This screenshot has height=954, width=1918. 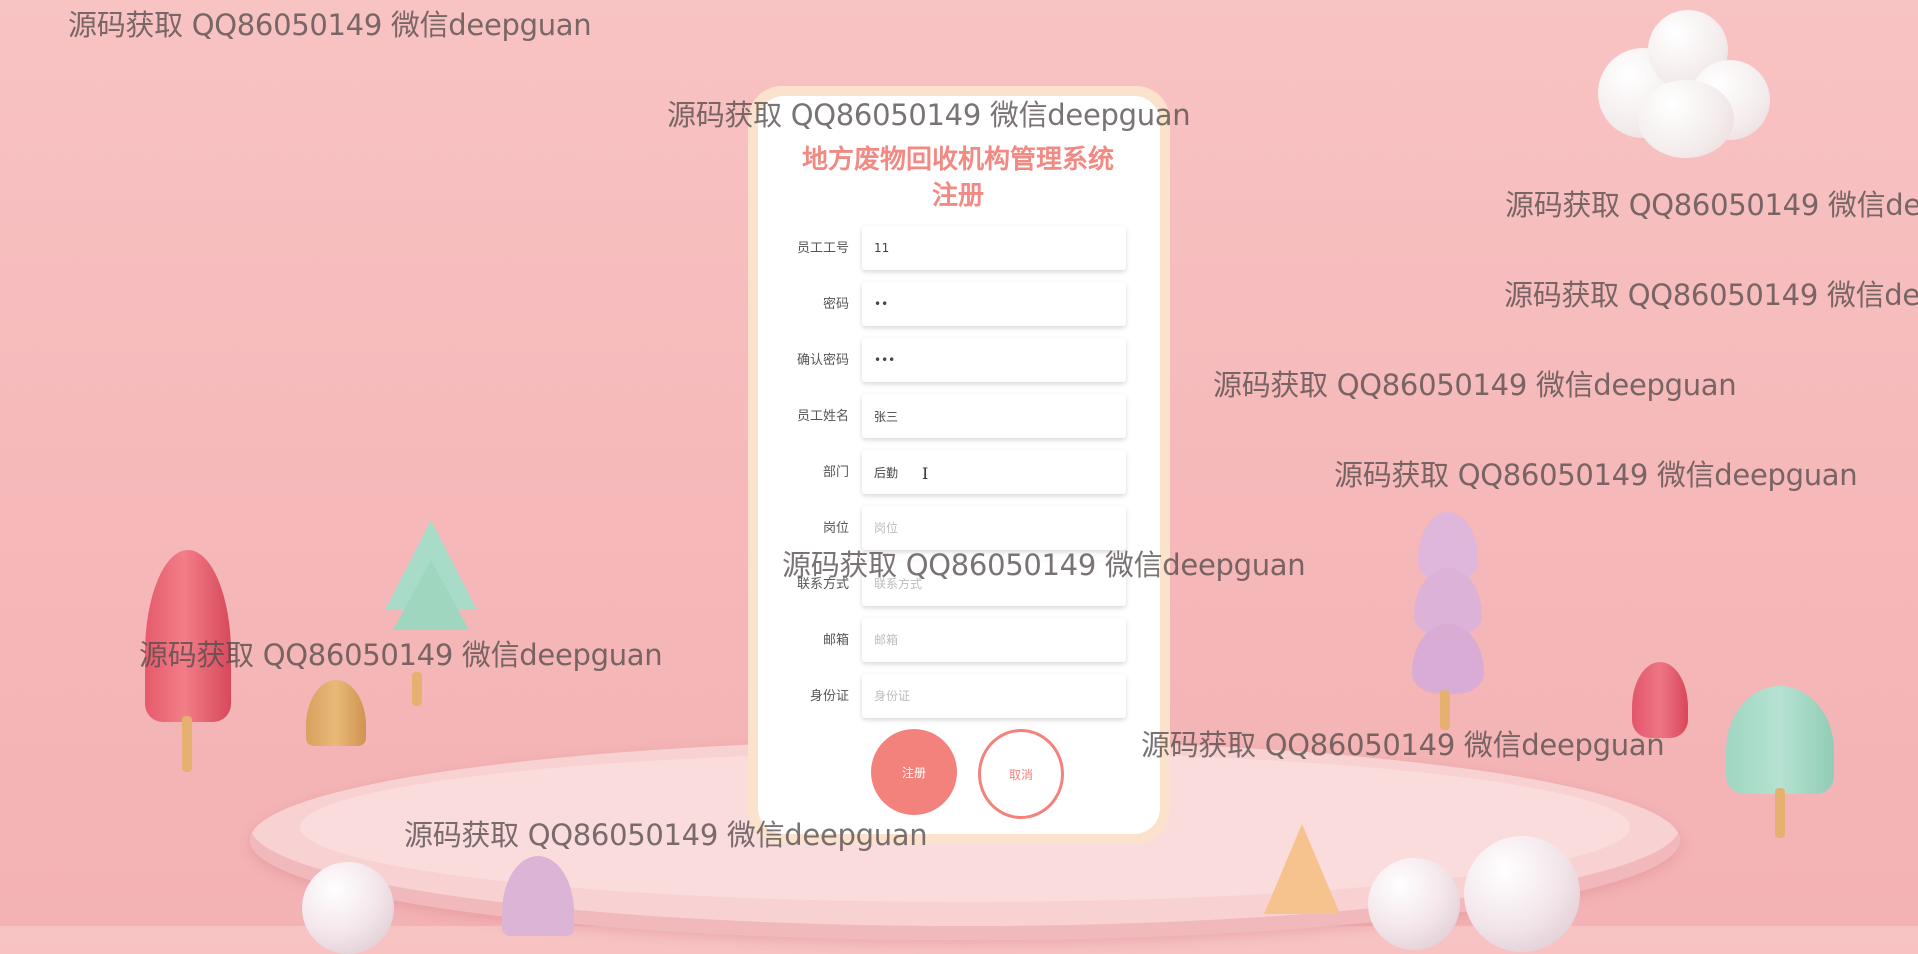 I want to click on page-title: 地方废物回收机构管理系统注册, so click(x=957, y=178).